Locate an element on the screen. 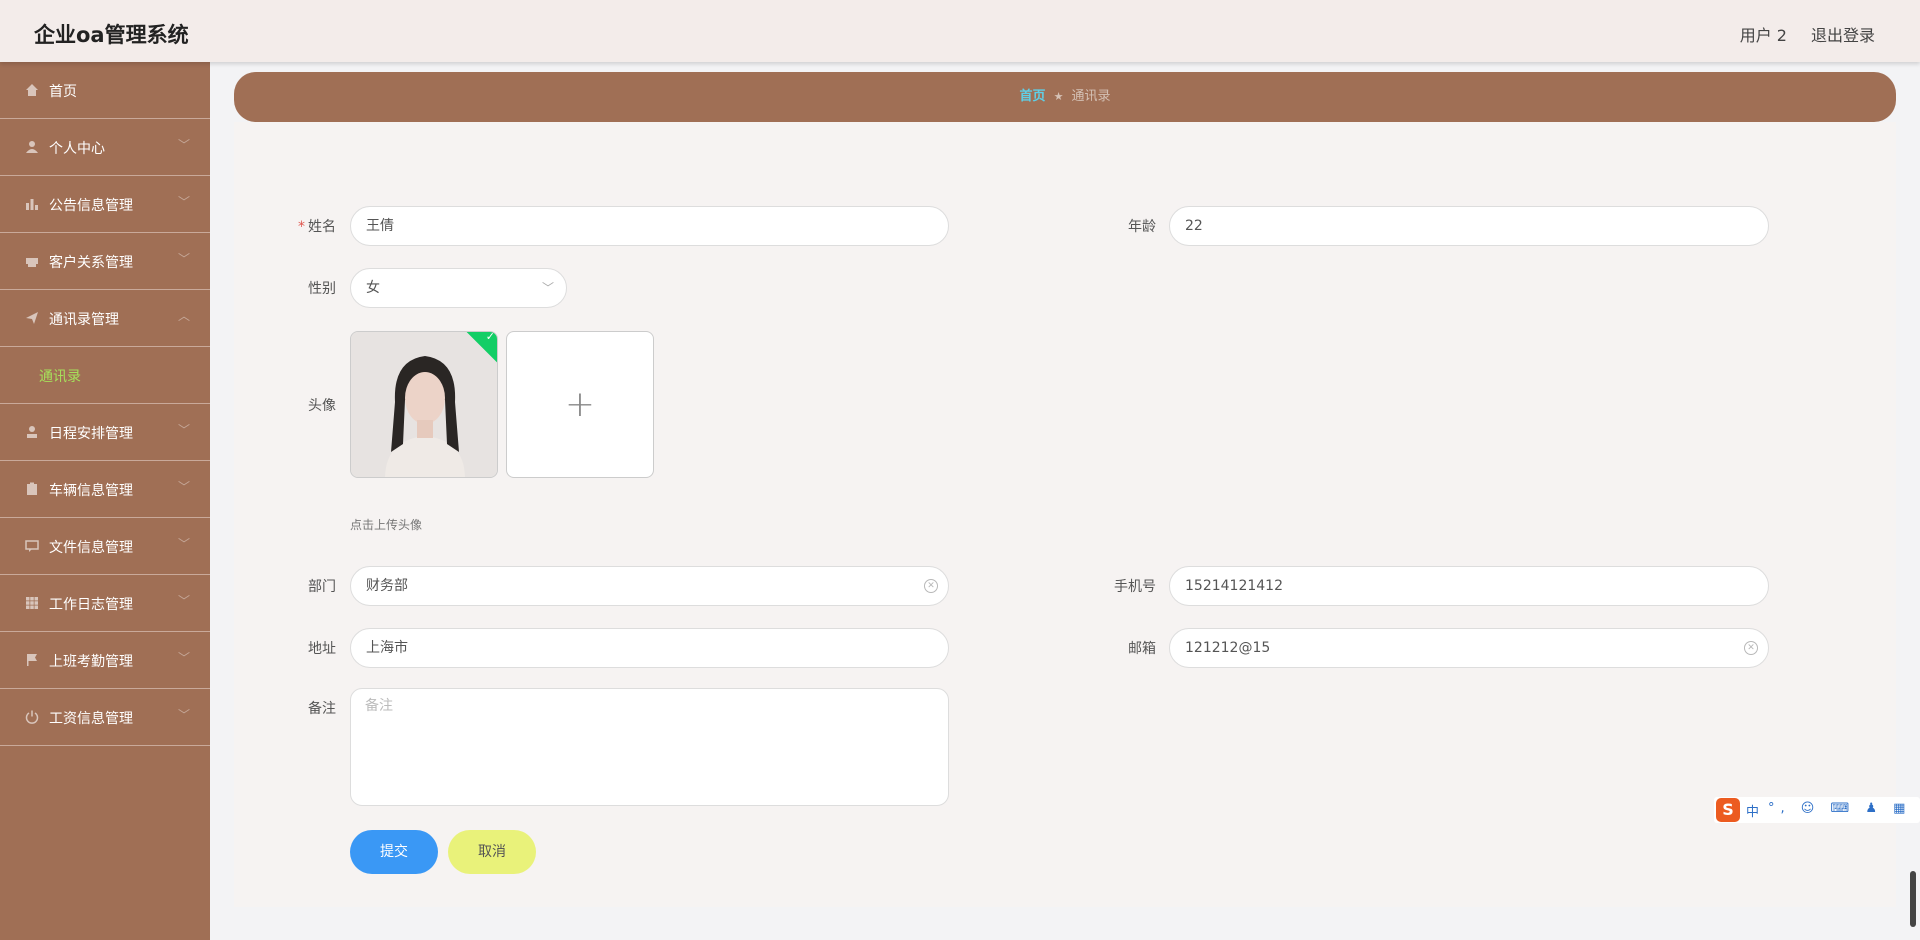 The height and width of the screenshot is (940, 1920). sidebar-item-label: 工作日志管理 is located at coordinates (91, 605).